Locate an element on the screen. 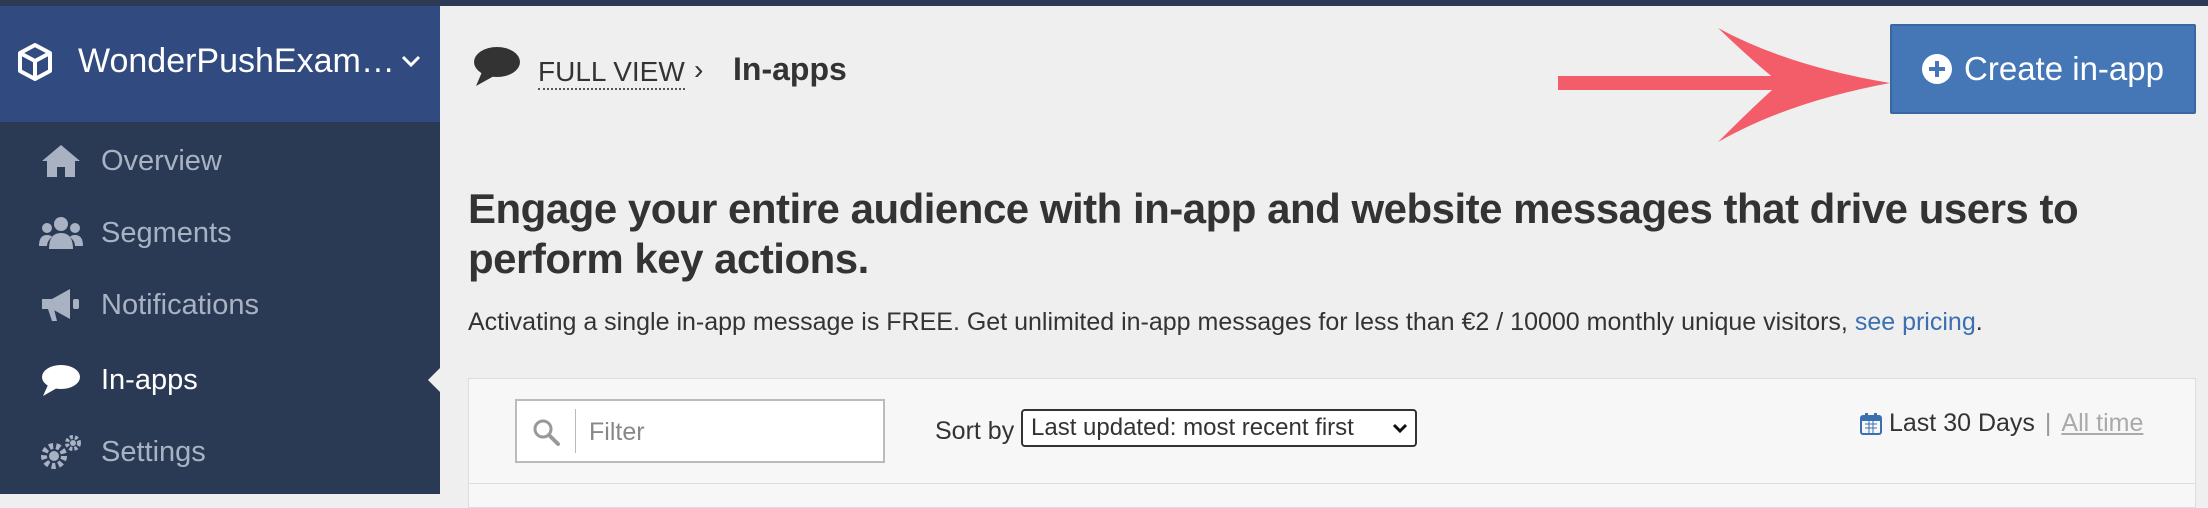 The width and height of the screenshot is (2208, 508). panel-divider is located at coordinates (1332, 483).